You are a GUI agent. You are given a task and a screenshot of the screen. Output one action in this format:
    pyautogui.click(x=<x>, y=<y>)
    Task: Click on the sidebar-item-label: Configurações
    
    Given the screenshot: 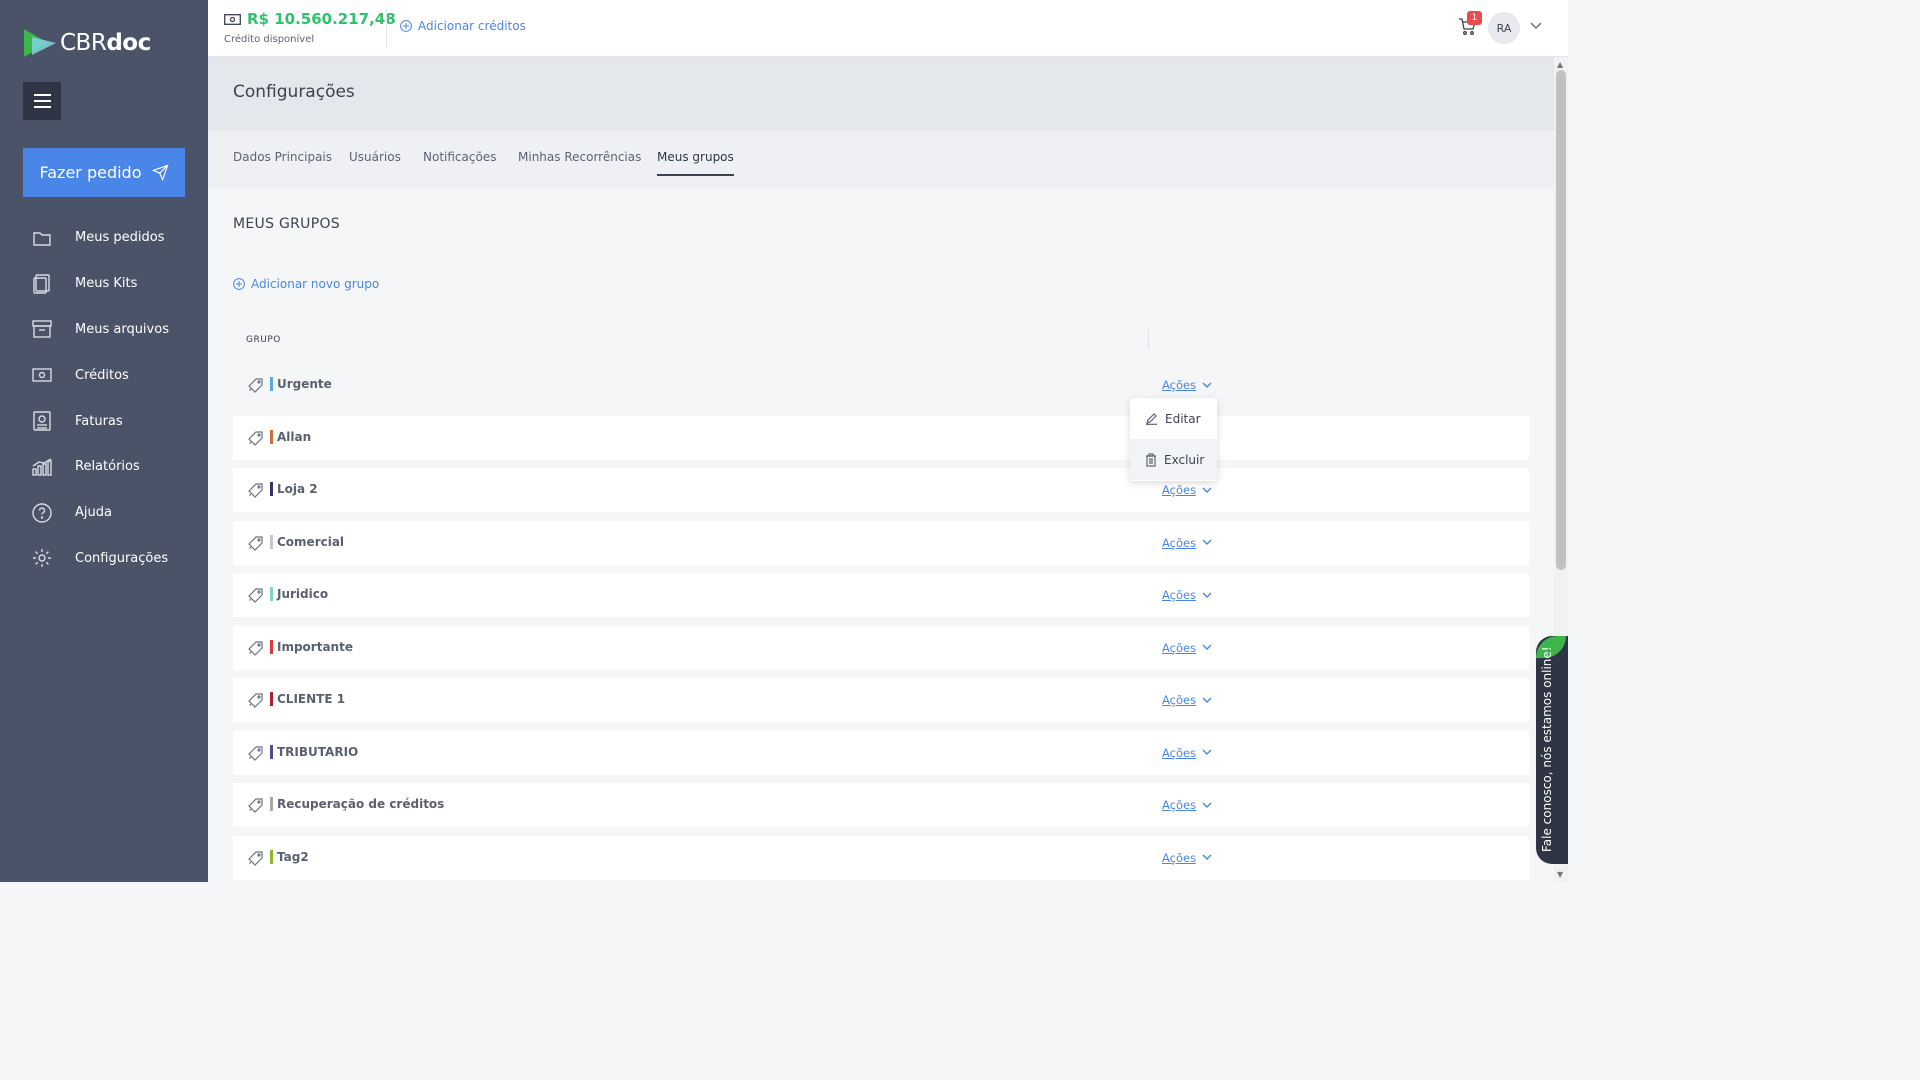 What is the action you would take?
    pyautogui.click(x=122, y=558)
    